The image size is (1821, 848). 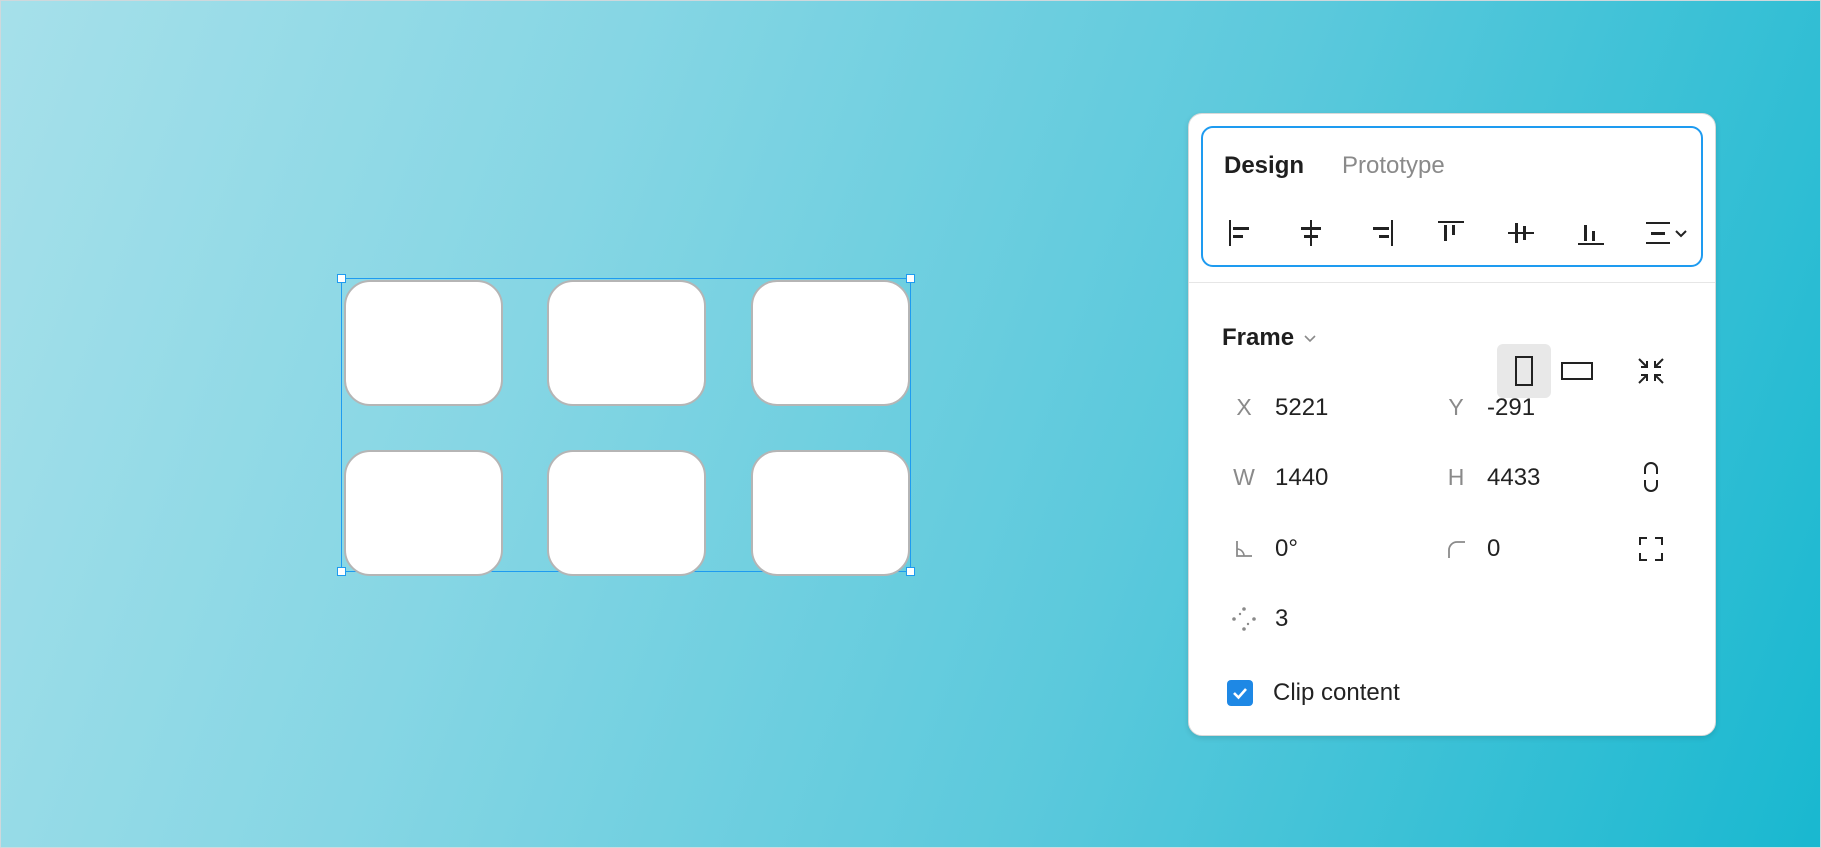 I want to click on resize-to-fit-button, so click(x=1651, y=371).